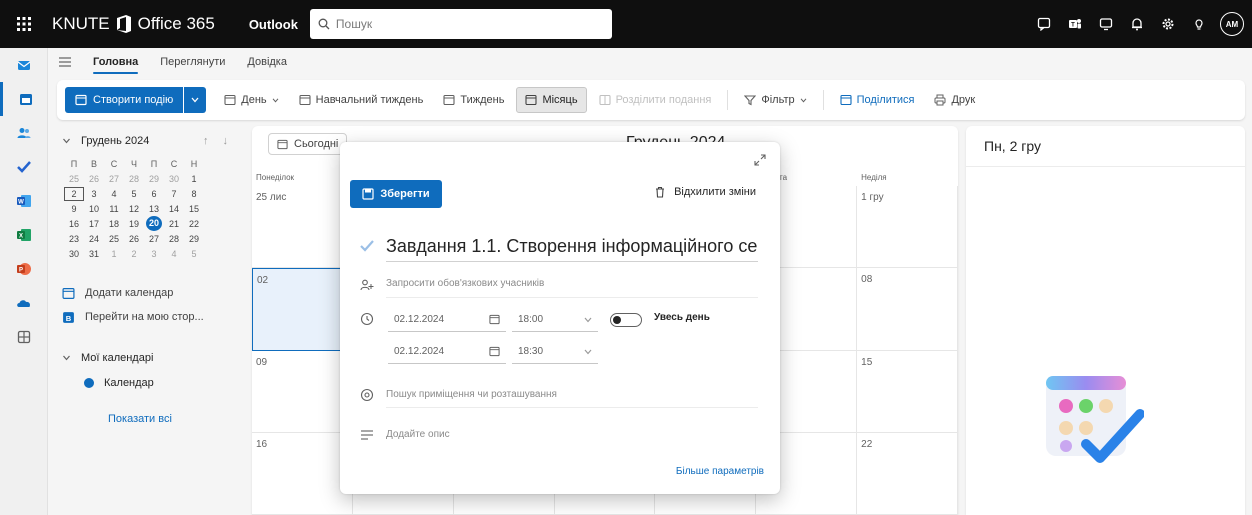  What do you see at coordinates (473, 100) in the screenshot?
I see `week-view-button: Тиждень` at bounding box center [473, 100].